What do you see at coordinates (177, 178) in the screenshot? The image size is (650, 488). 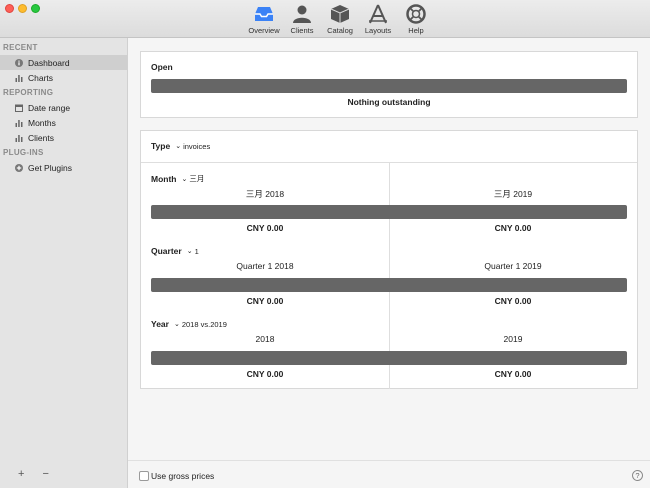 I see `month-row-label: Month ⌄ 三月` at bounding box center [177, 178].